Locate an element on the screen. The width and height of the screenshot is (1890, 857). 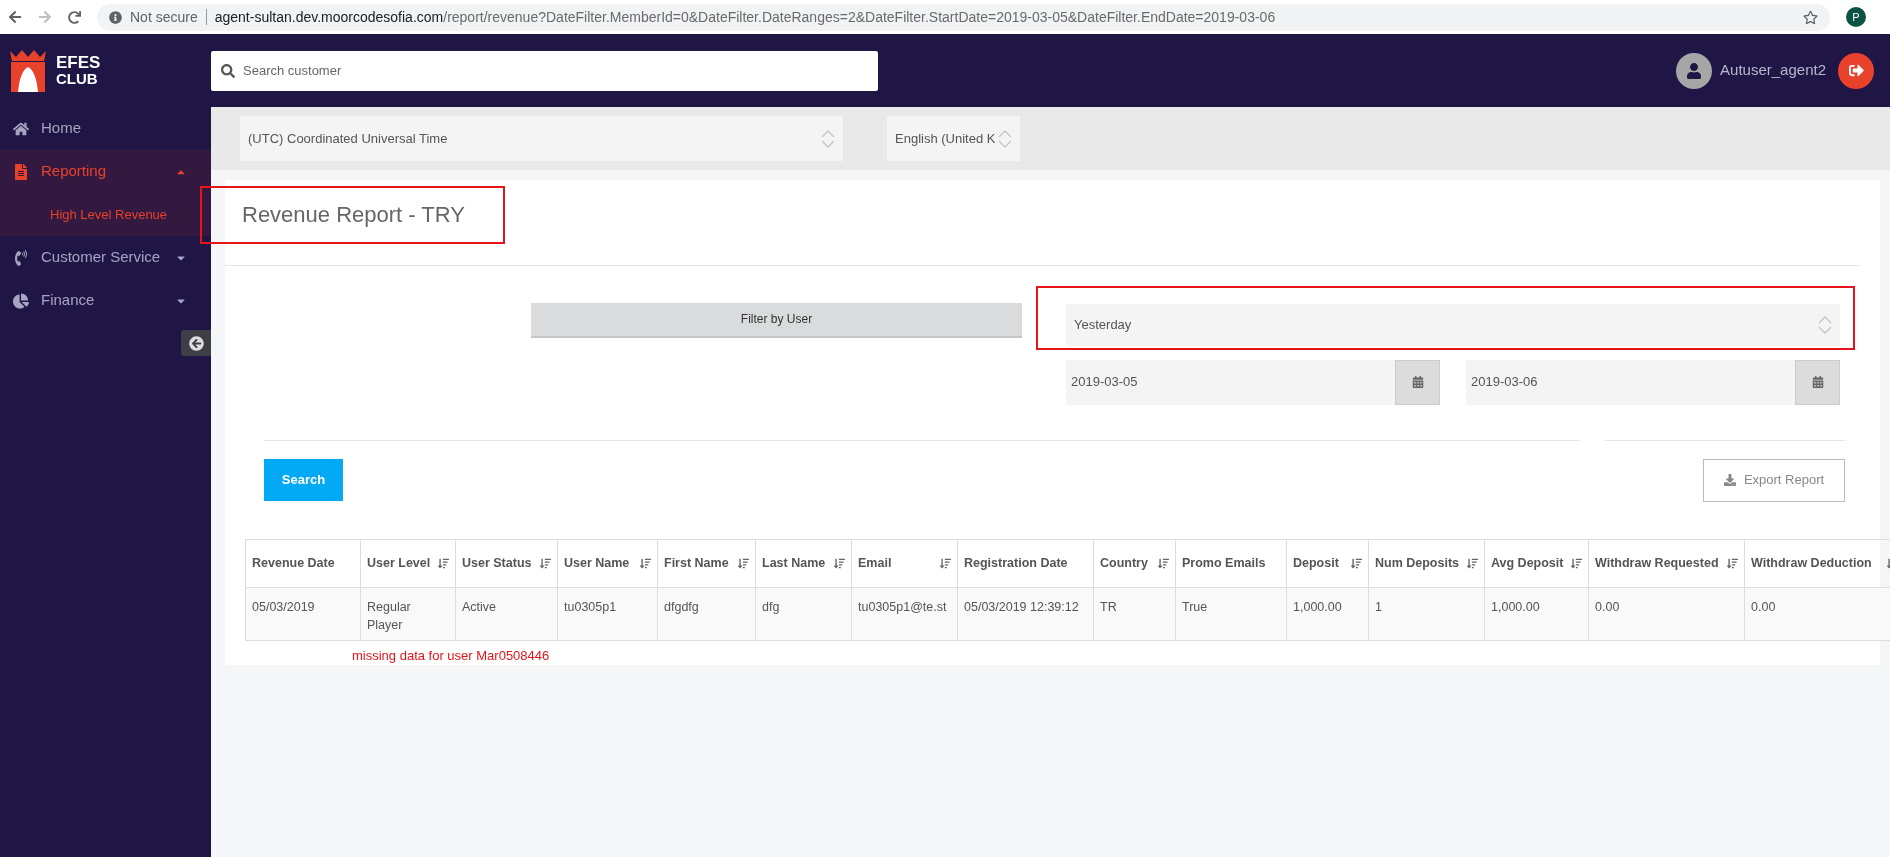
timezone-select: (UTC) Coordinated Universal Time is located at coordinates (541, 138).